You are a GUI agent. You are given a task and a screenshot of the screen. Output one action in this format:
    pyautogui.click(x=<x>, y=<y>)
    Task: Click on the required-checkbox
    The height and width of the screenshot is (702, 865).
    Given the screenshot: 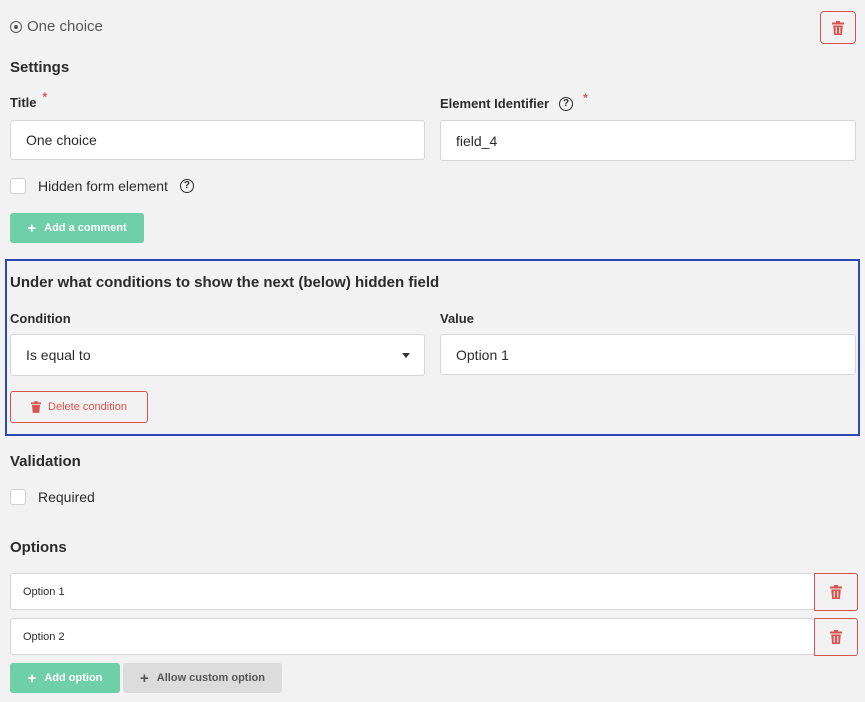 What is the action you would take?
    pyautogui.click(x=18, y=497)
    